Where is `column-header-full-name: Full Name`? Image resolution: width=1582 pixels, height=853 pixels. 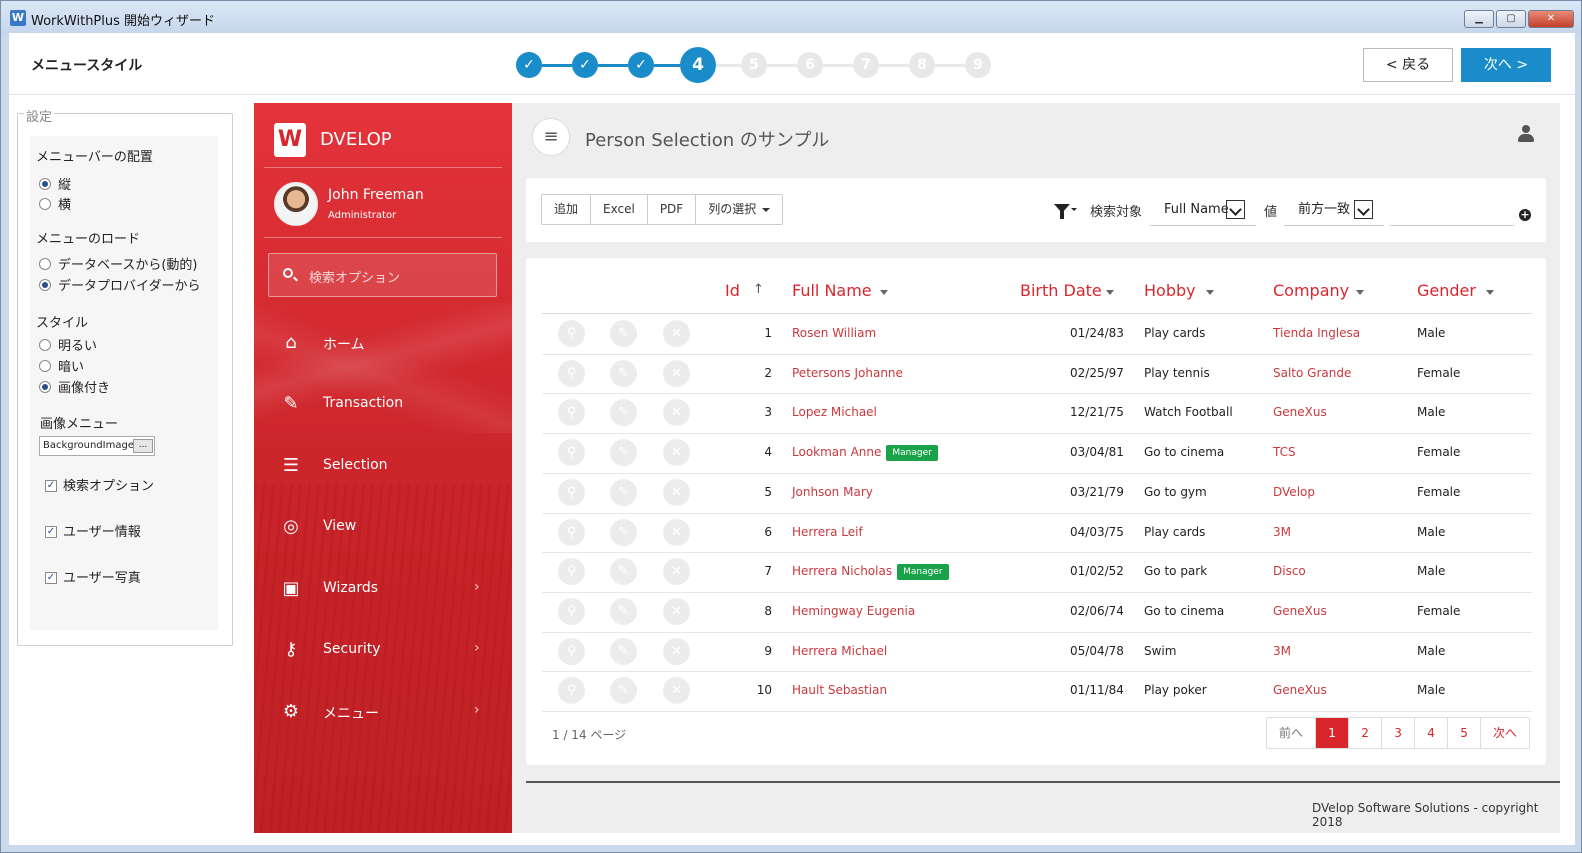 column-header-full-name: Full Name is located at coordinates (832, 290).